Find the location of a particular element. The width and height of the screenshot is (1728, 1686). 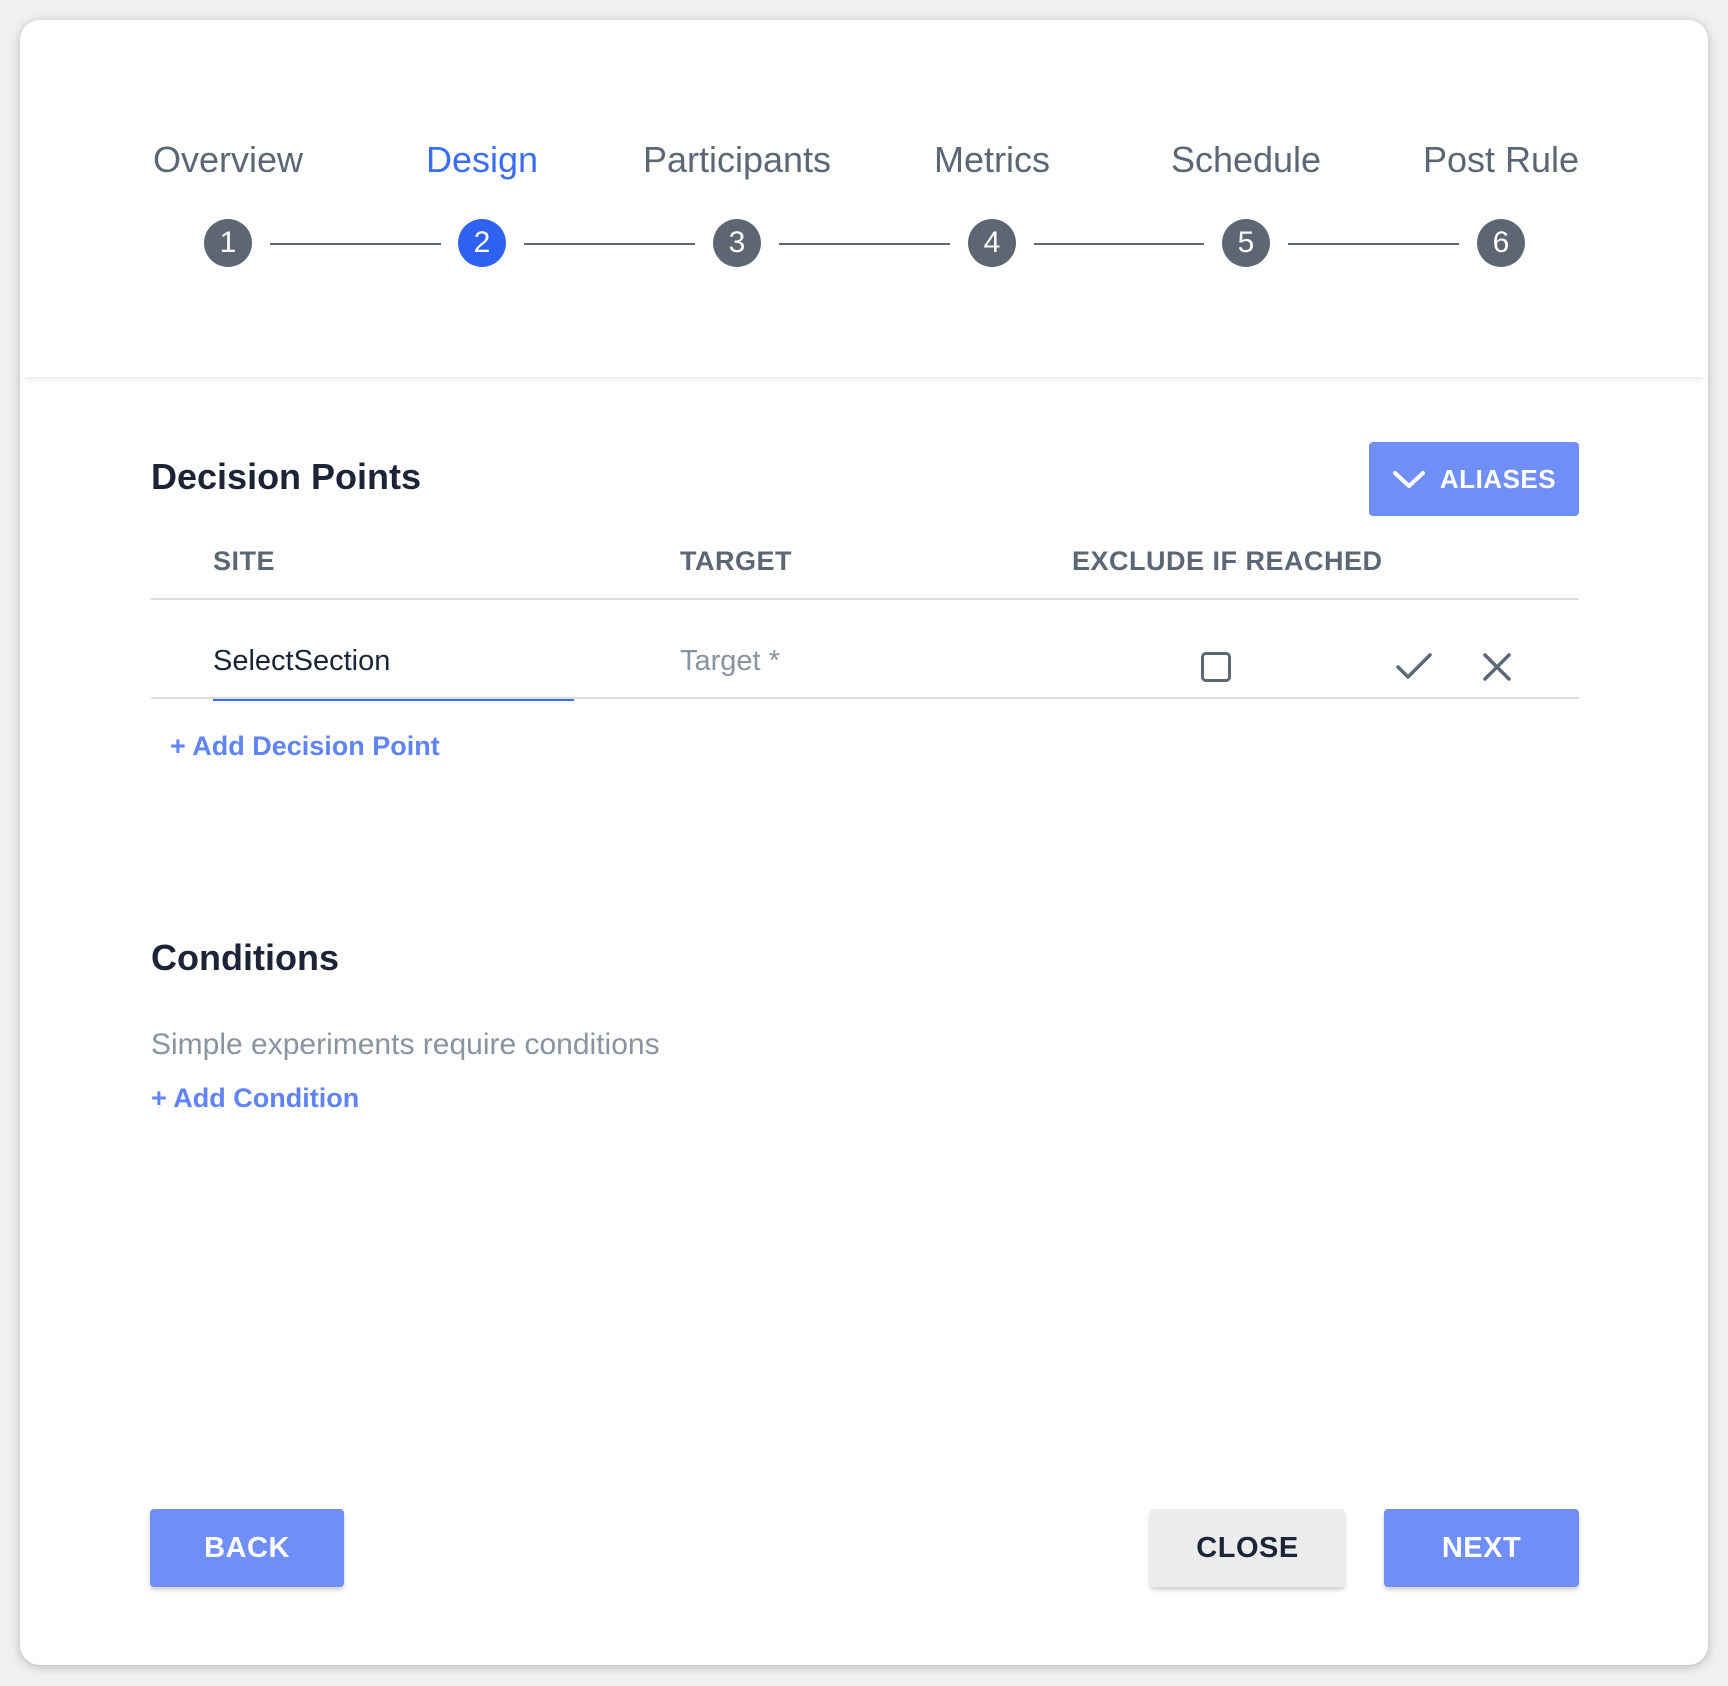

close-button: CLOSE is located at coordinates (1247, 1548).